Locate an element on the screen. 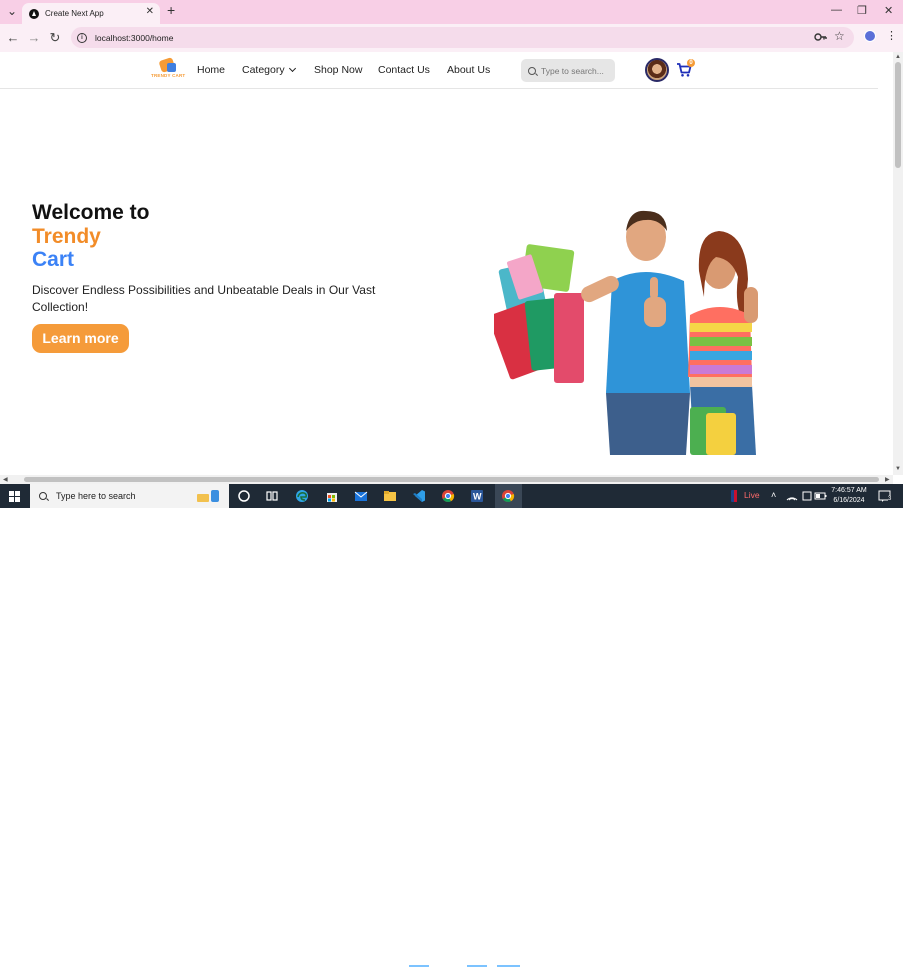 The height and width of the screenshot is (967, 903). vertical-scrollbar-thumb is located at coordinates (898, 115).